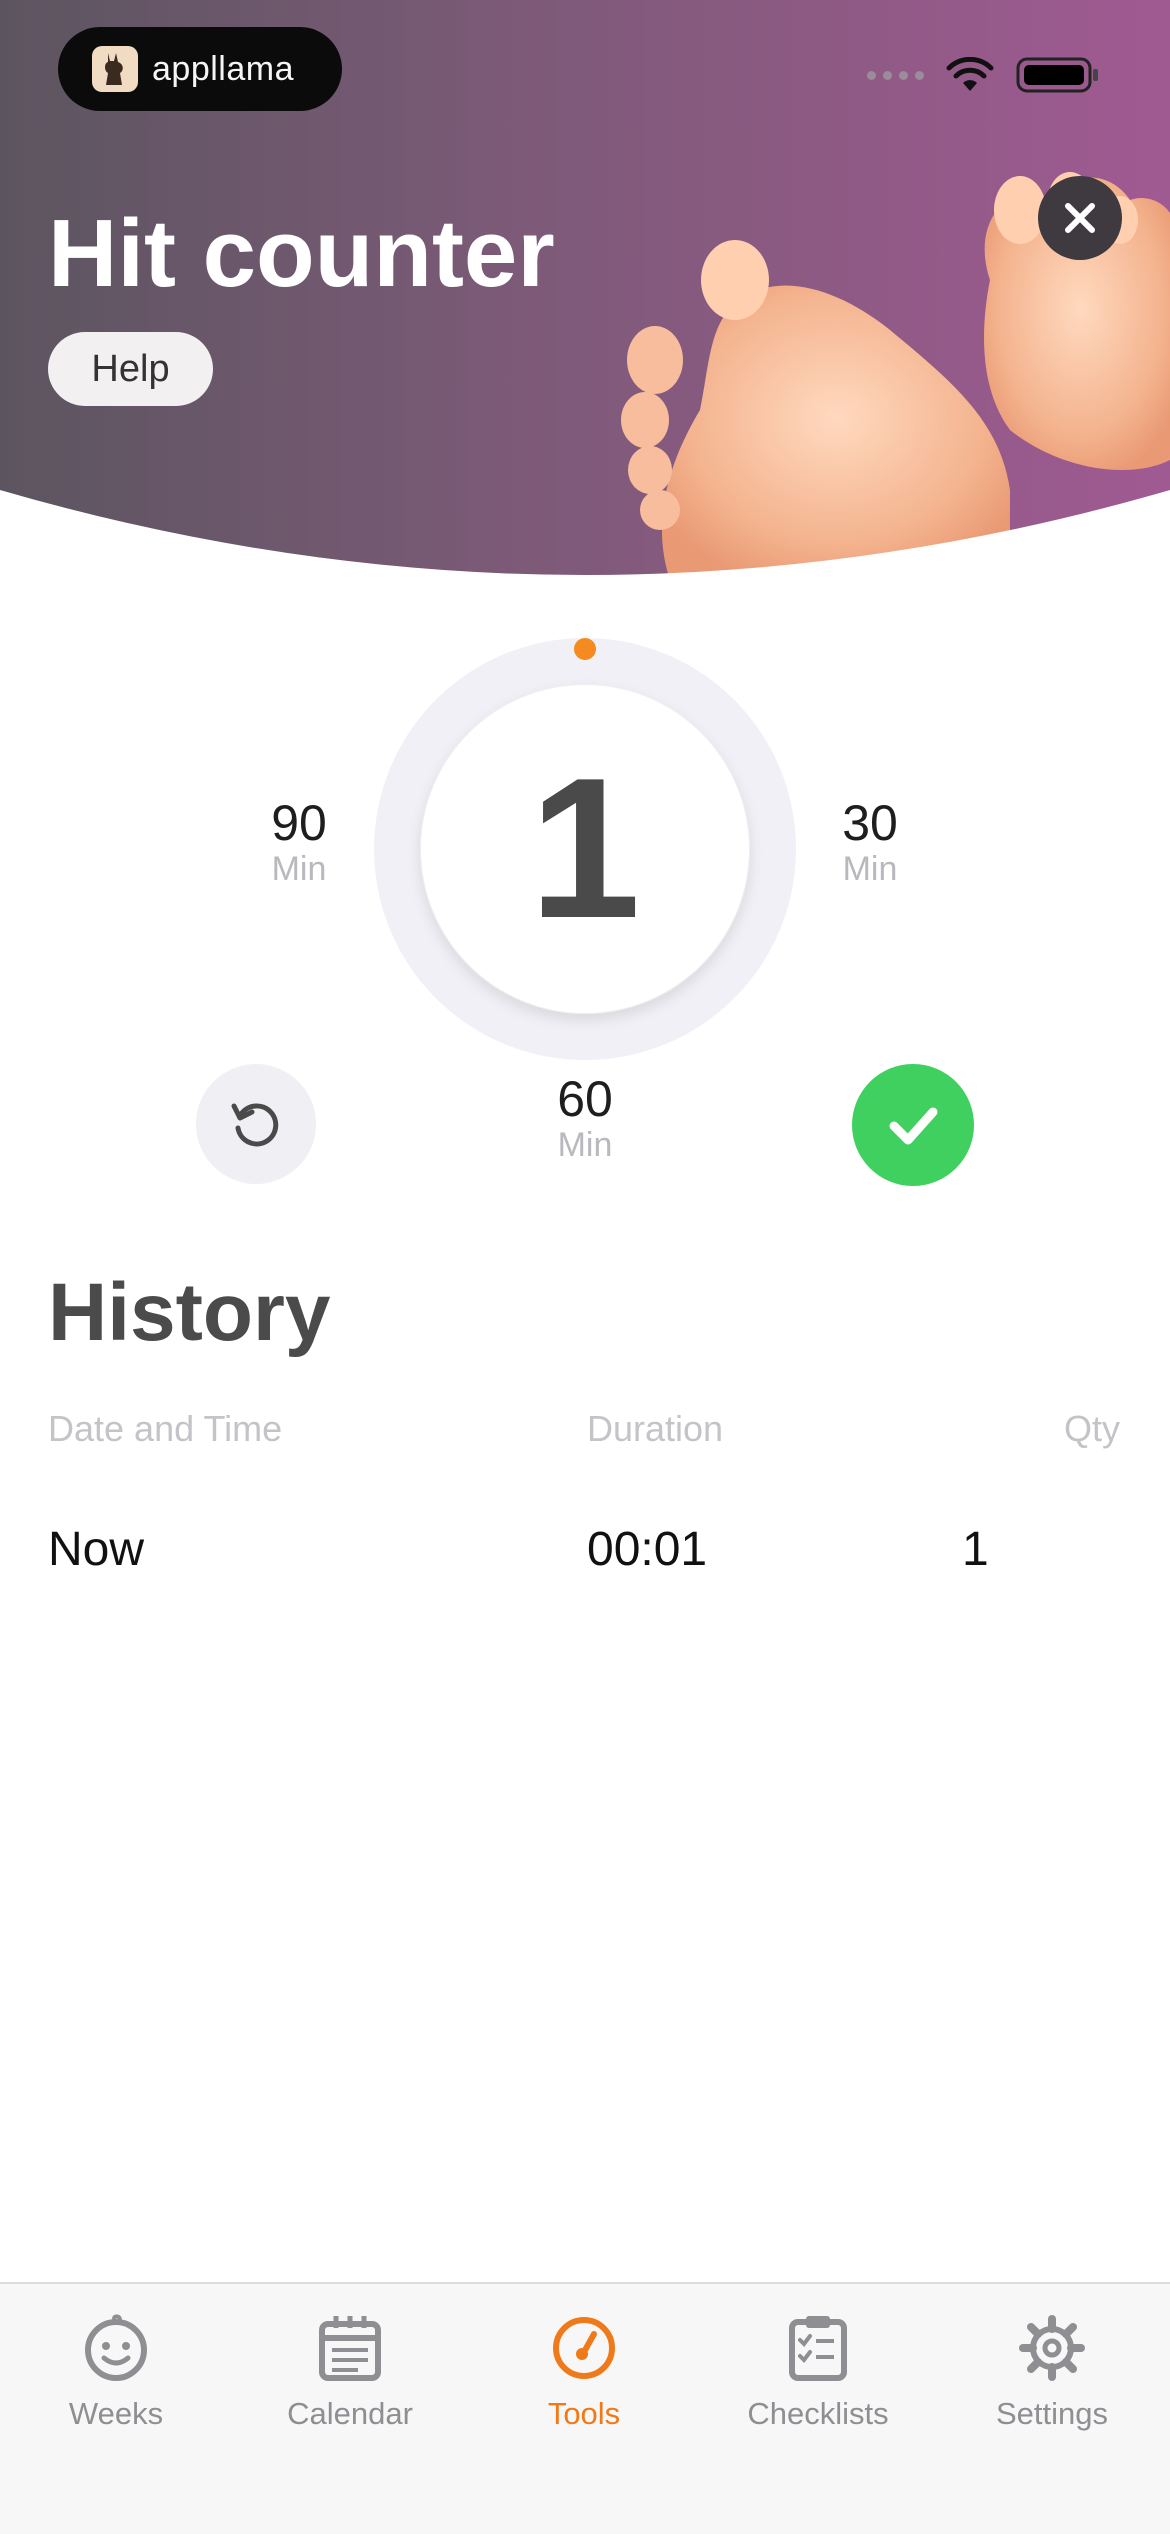 This screenshot has width=1170, height=2534. What do you see at coordinates (585, 1099) in the screenshot?
I see `time-mark-value: 60` at bounding box center [585, 1099].